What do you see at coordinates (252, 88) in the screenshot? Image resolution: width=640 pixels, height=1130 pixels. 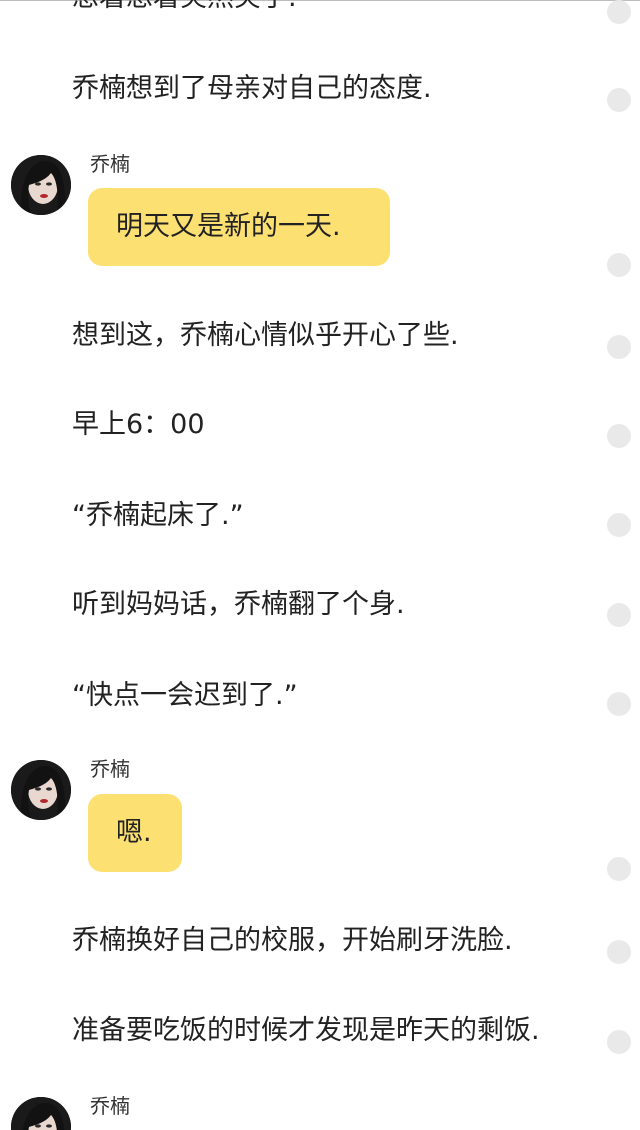 I see `narration-line-1: 乔楠想到了母亲对自己的态度.` at bounding box center [252, 88].